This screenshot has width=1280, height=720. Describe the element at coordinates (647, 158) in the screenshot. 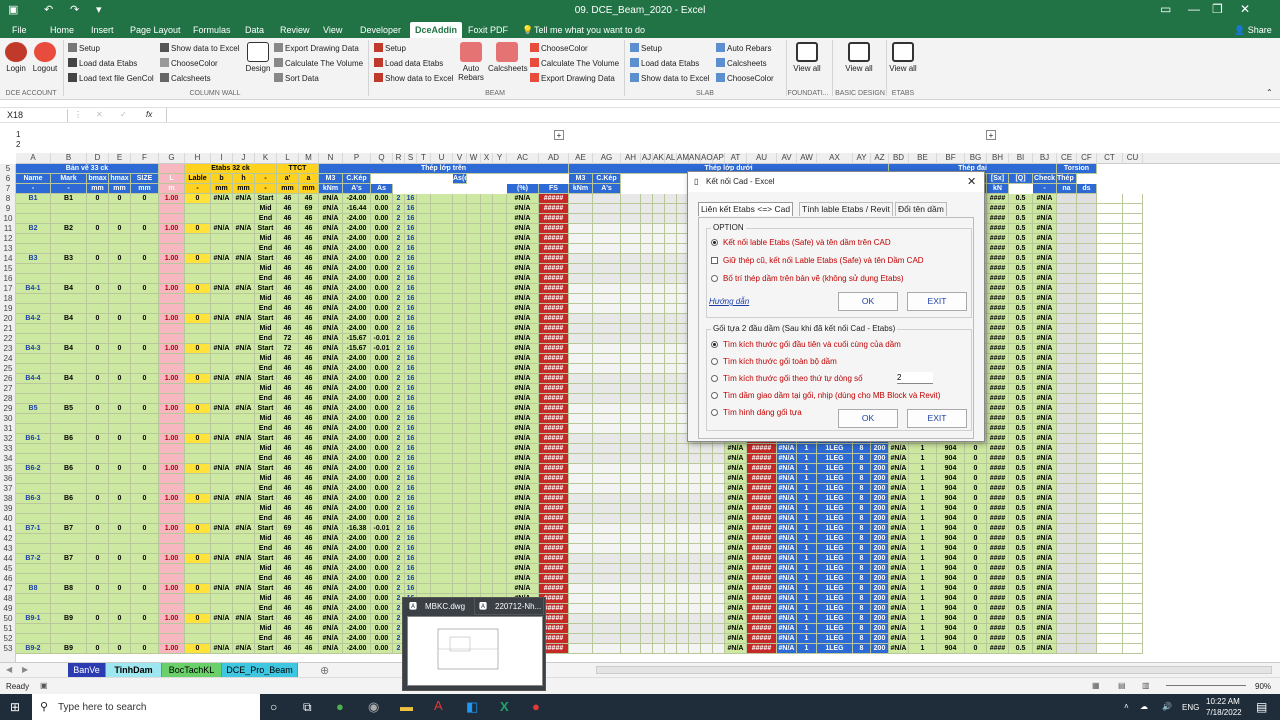

I see `column-header: AJ` at that location.